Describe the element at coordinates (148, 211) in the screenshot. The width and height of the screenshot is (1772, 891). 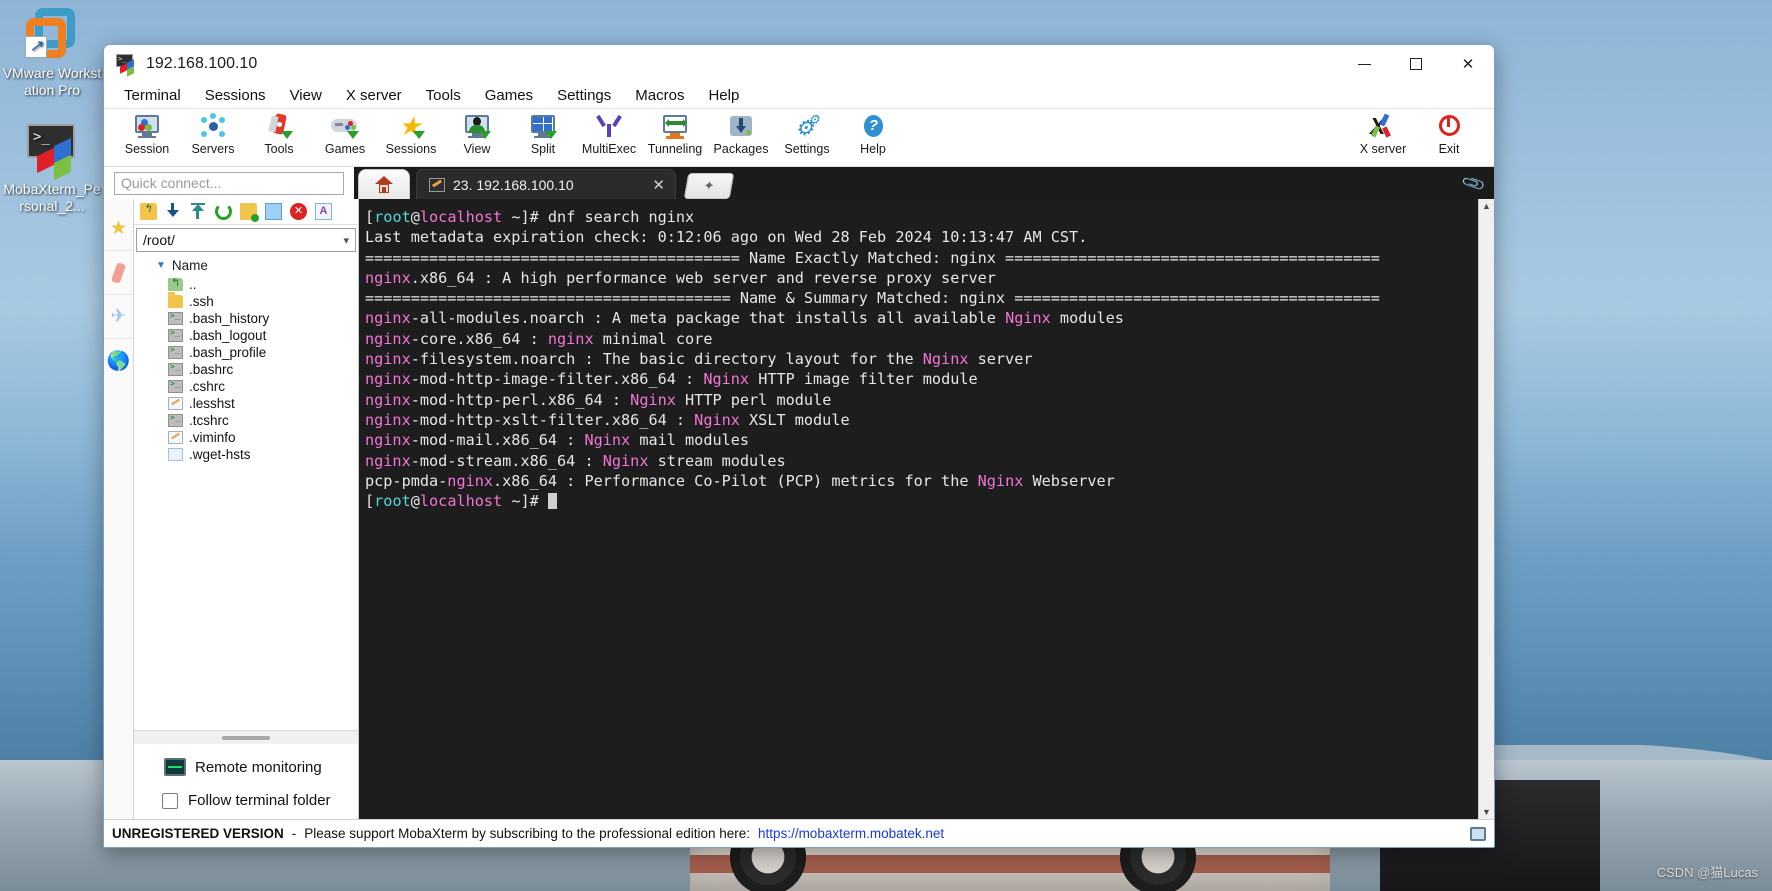
I see `upload-parent-icon: ↰` at that location.